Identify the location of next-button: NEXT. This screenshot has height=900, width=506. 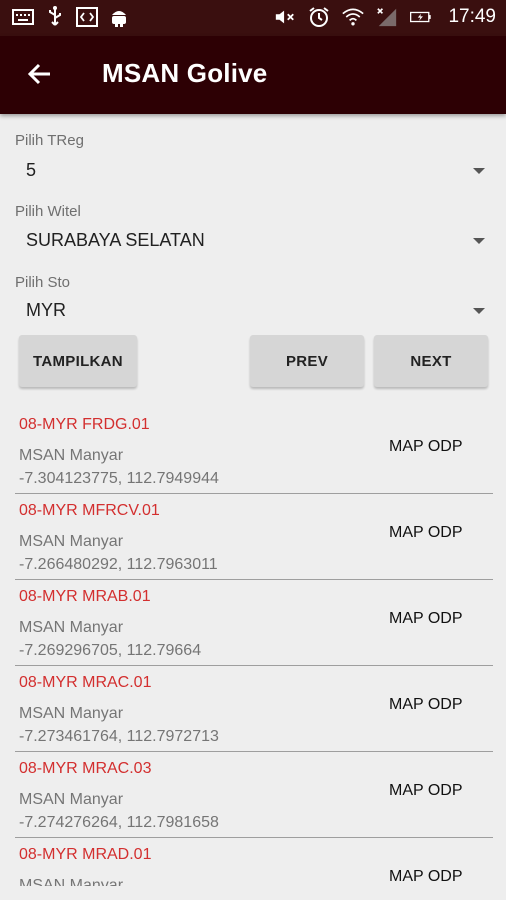
(431, 361).